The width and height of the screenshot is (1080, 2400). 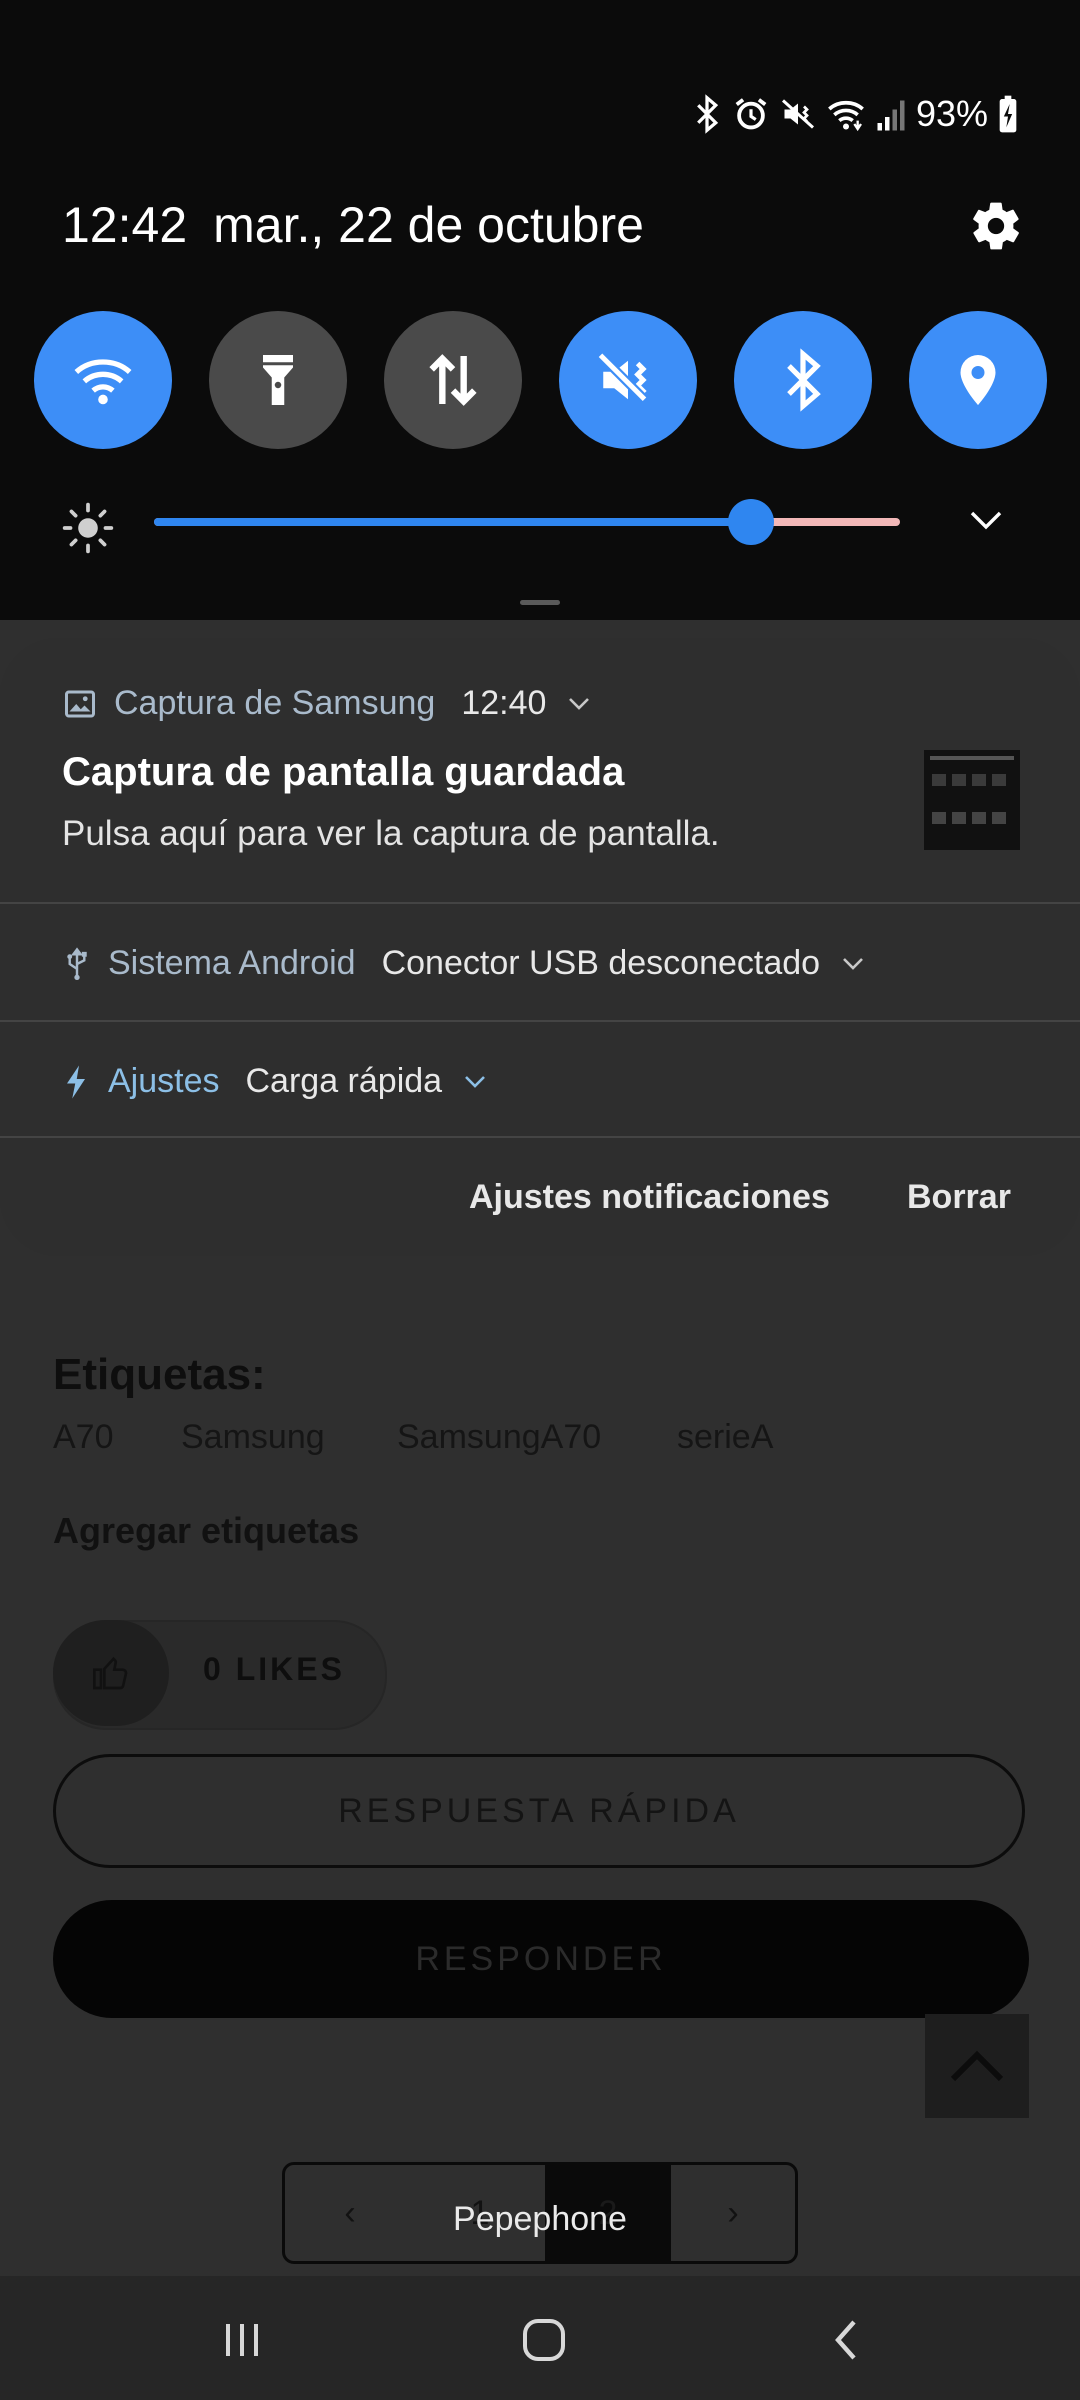 What do you see at coordinates (88, 528) in the screenshot?
I see `brightness-sun-icon` at bounding box center [88, 528].